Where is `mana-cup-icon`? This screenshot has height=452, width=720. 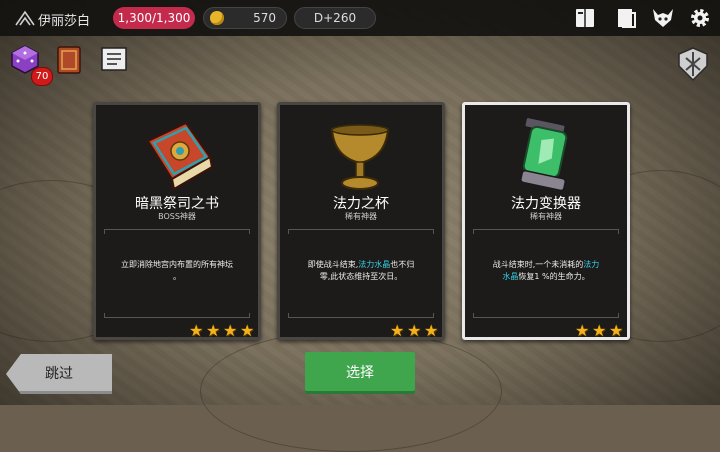
mana-cup-icon is located at coordinates (360, 157).